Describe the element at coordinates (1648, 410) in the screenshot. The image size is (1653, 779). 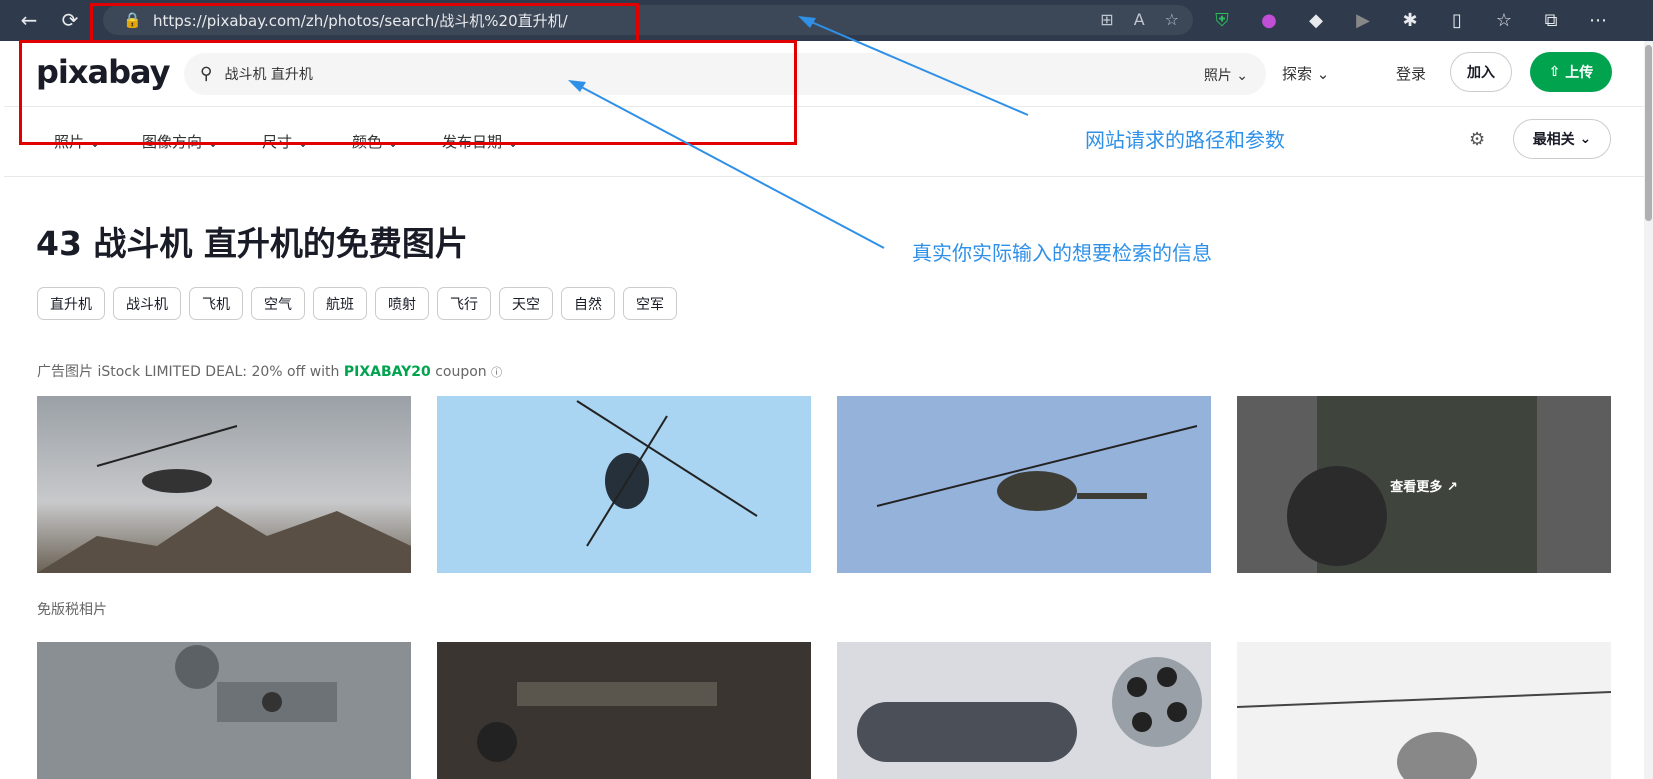
I see `page-scrollbar` at that location.